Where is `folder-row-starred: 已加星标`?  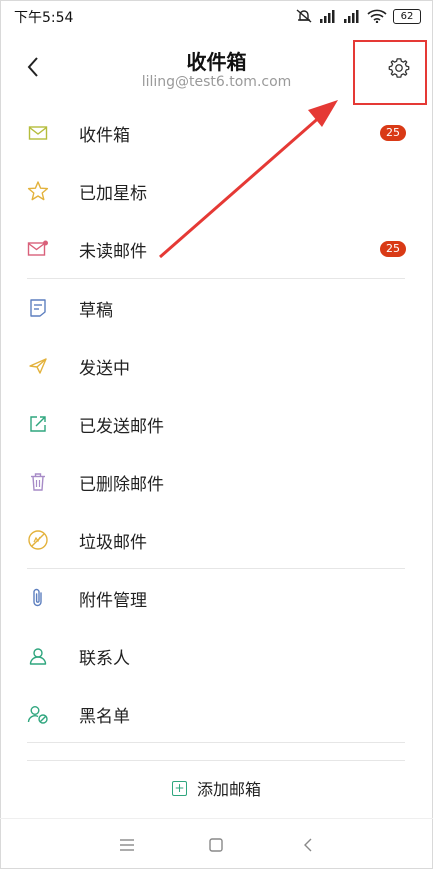 folder-row-starred: 已加星标 is located at coordinates (216, 191).